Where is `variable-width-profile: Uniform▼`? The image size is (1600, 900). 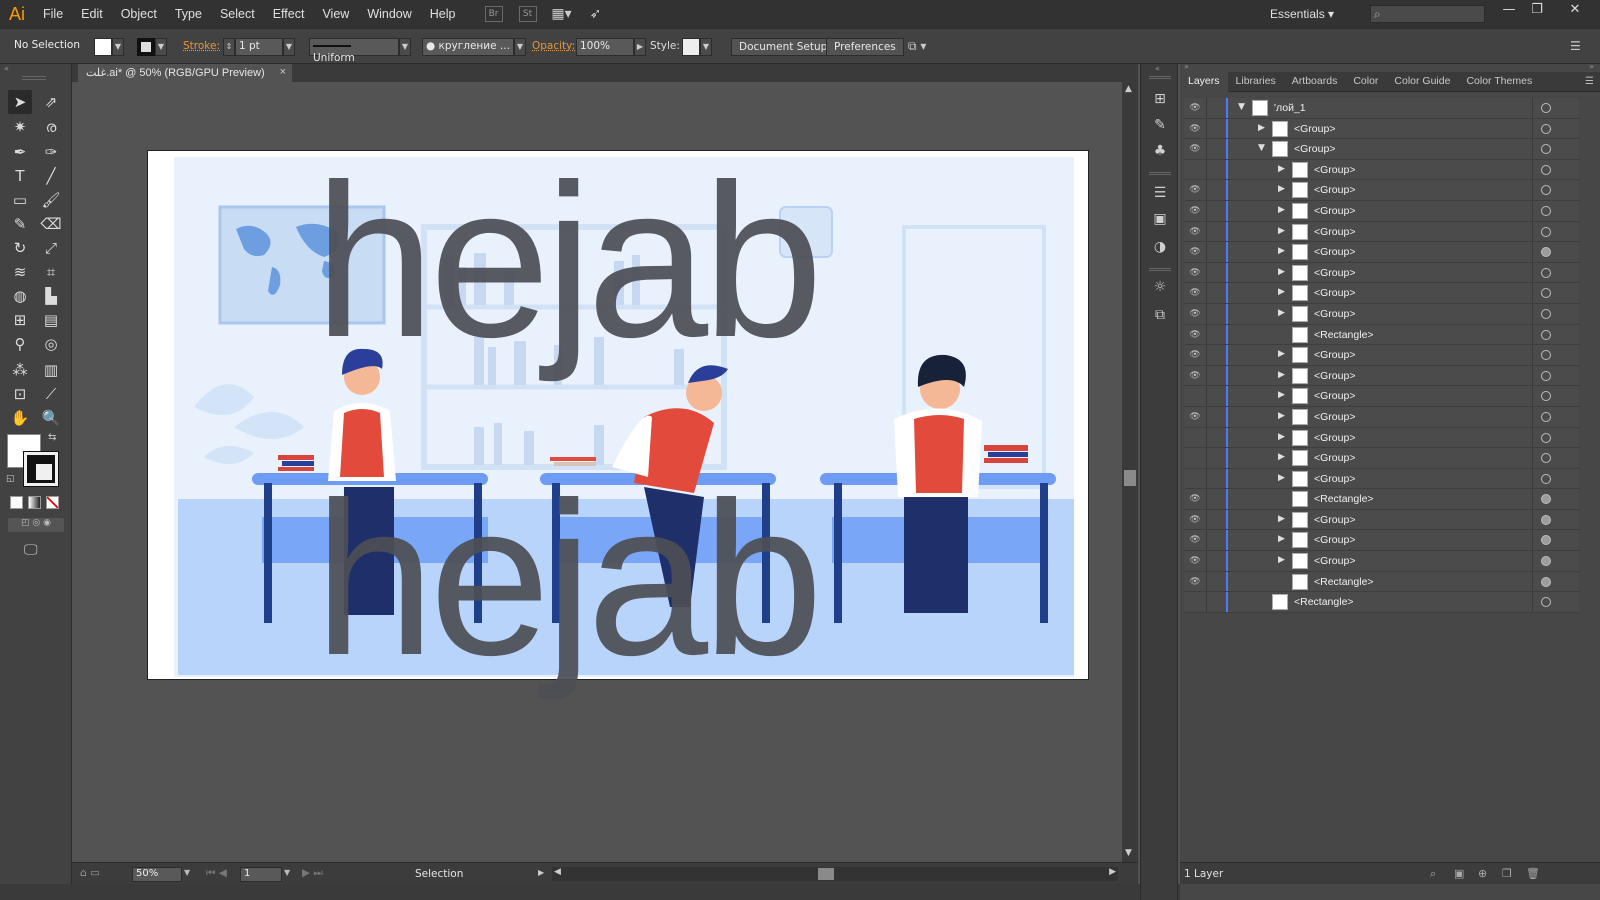 variable-width-profile: Uniform▼ is located at coordinates (360, 51).